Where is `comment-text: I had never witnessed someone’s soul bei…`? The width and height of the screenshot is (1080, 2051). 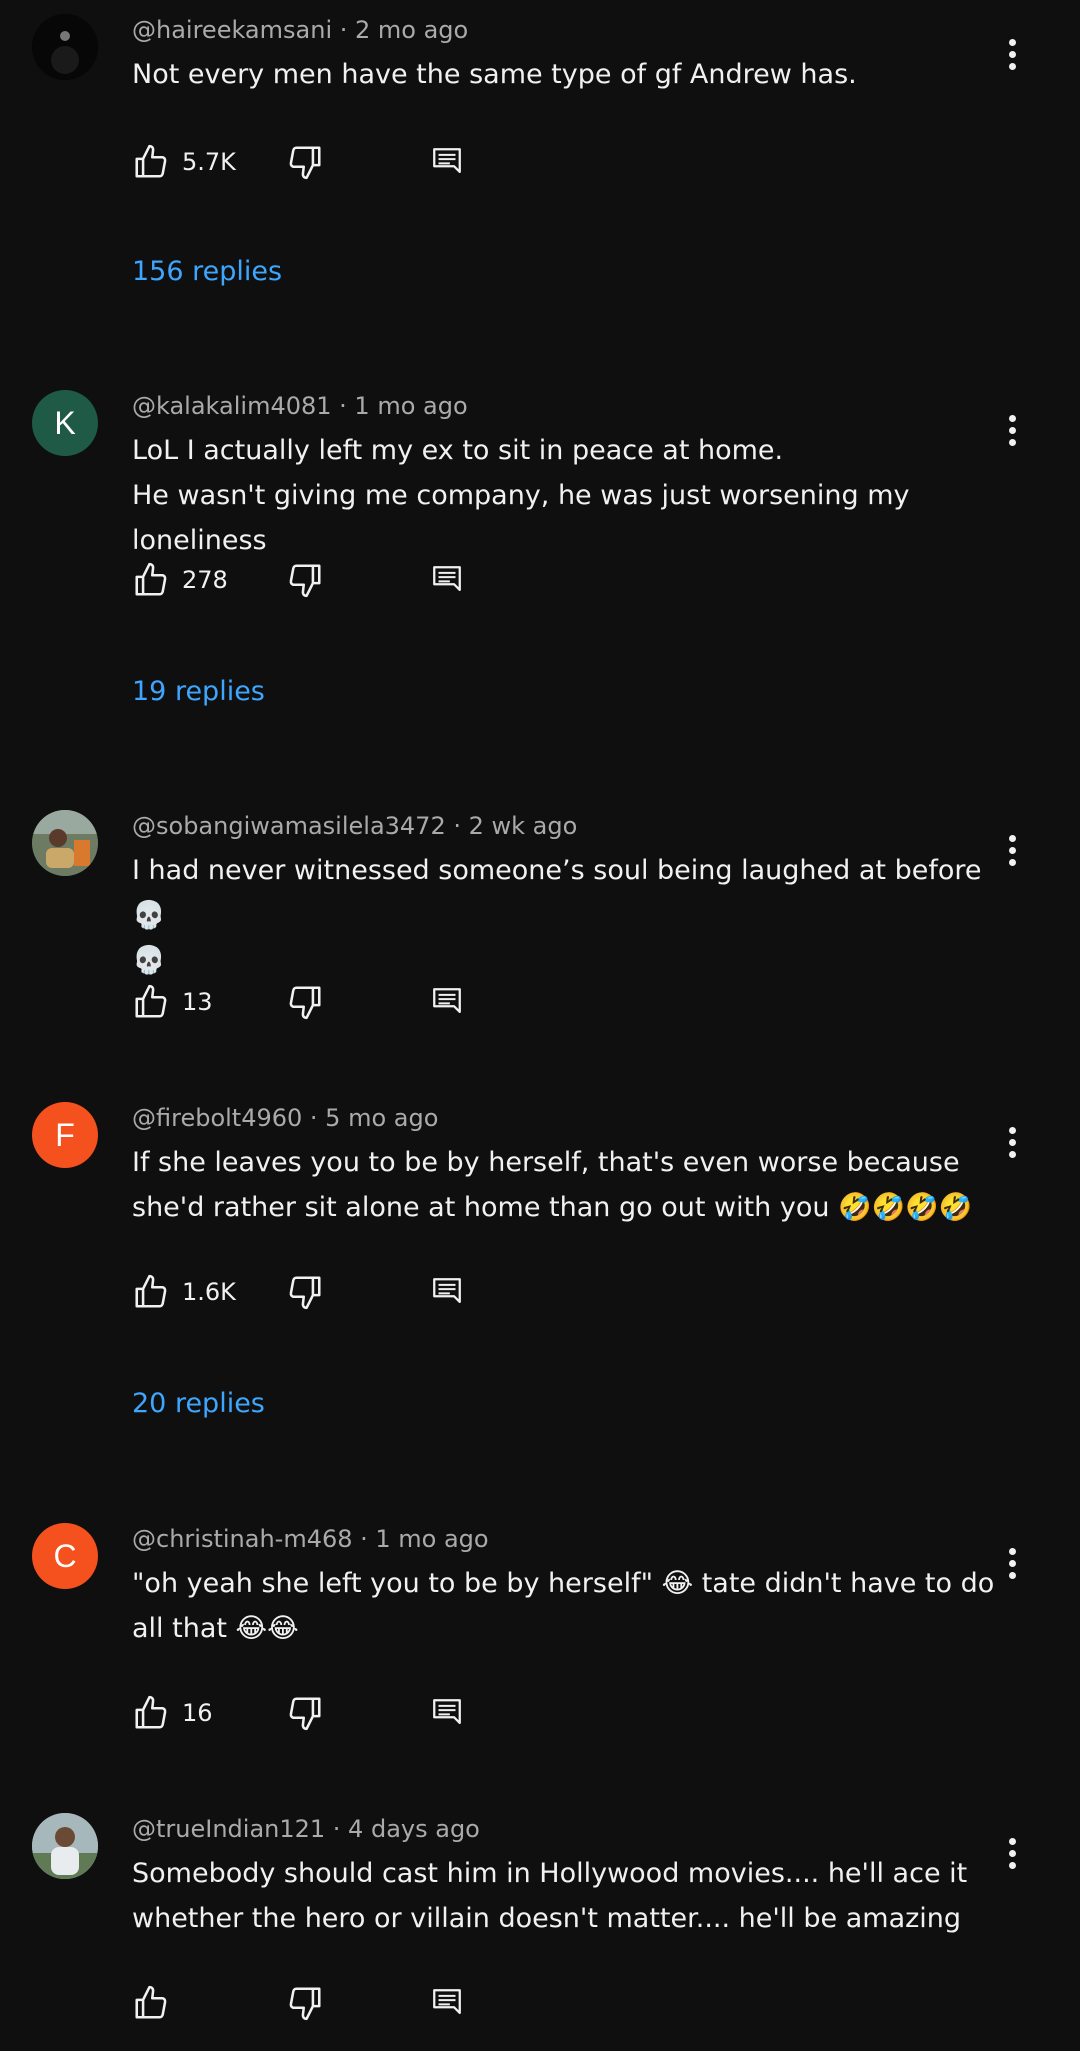 comment-text: I had never witnessed someone’s soul bei… is located at coordinates (572, 915).